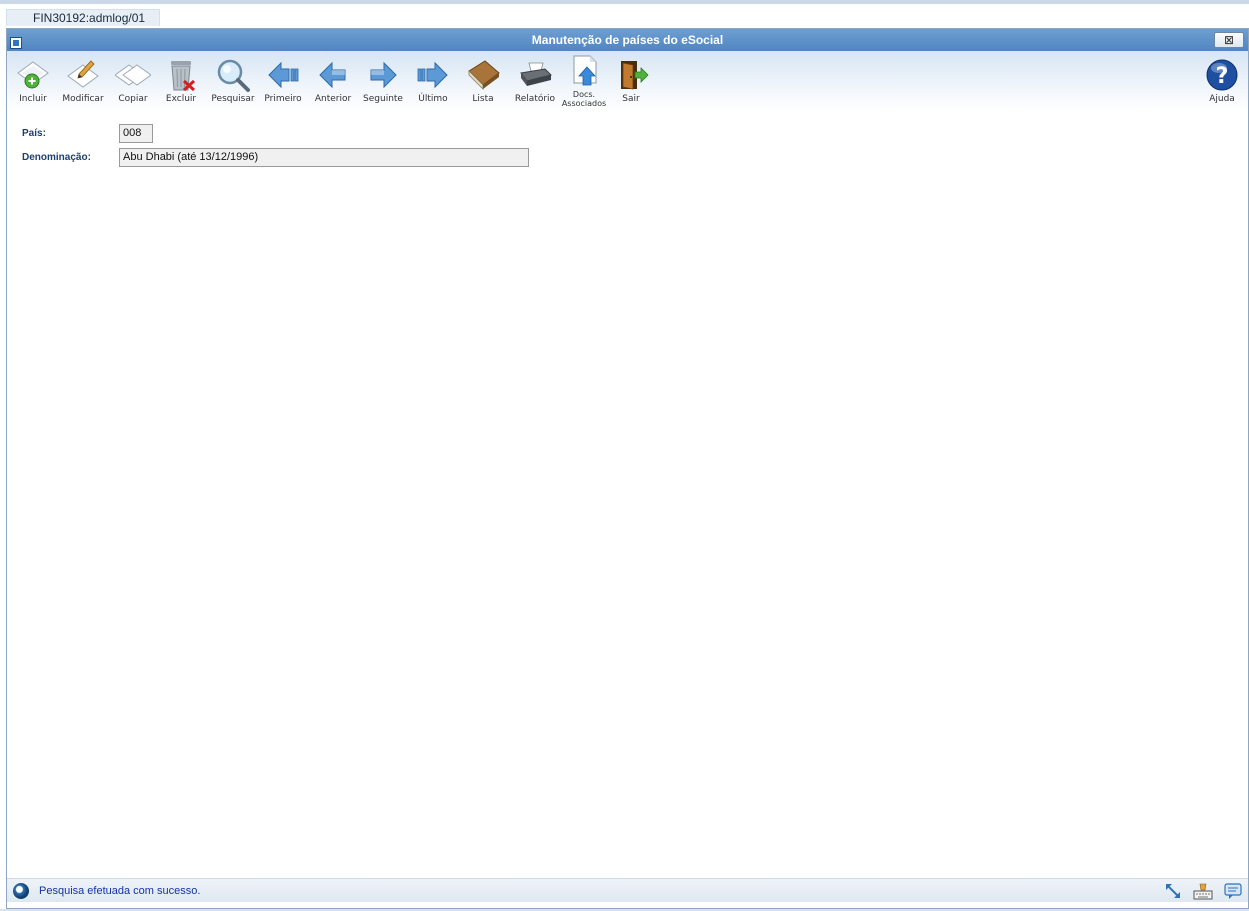  I want to click on status-globe-icon, so click(21, 891).